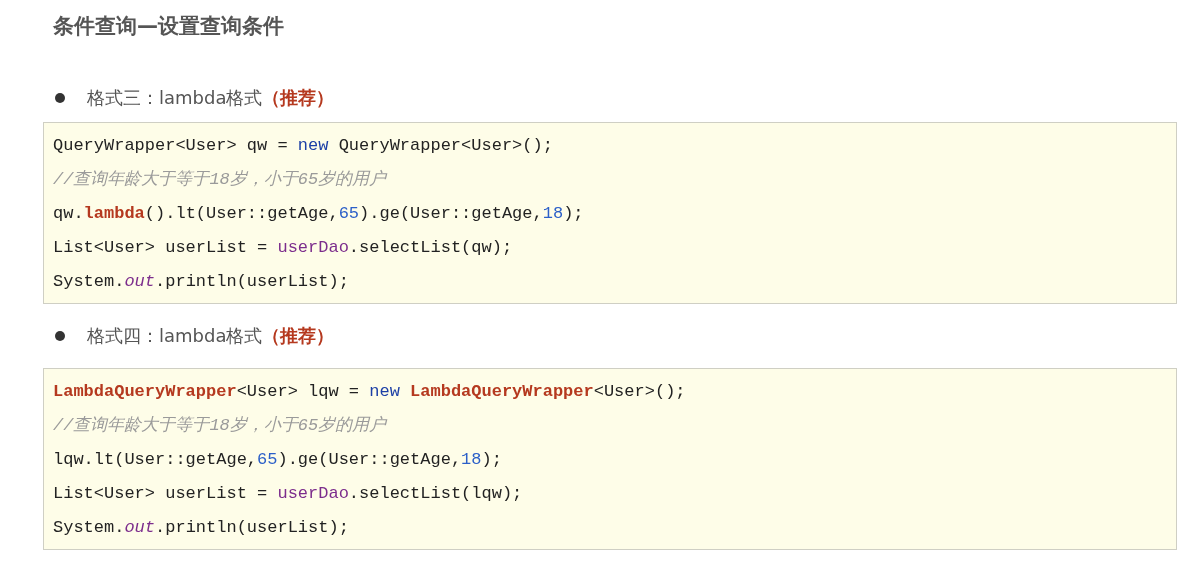 The image size is (1200, 570). I want to click on code-line: List<User> userList = userDao.selectList(lqw);, so click(288, 494).